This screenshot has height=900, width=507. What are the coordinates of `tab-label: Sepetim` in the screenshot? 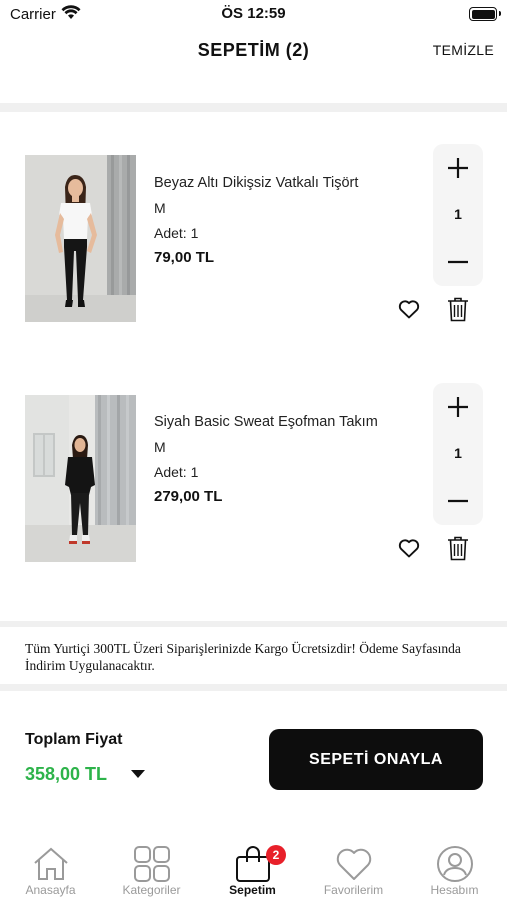 It's located at (252, 890).